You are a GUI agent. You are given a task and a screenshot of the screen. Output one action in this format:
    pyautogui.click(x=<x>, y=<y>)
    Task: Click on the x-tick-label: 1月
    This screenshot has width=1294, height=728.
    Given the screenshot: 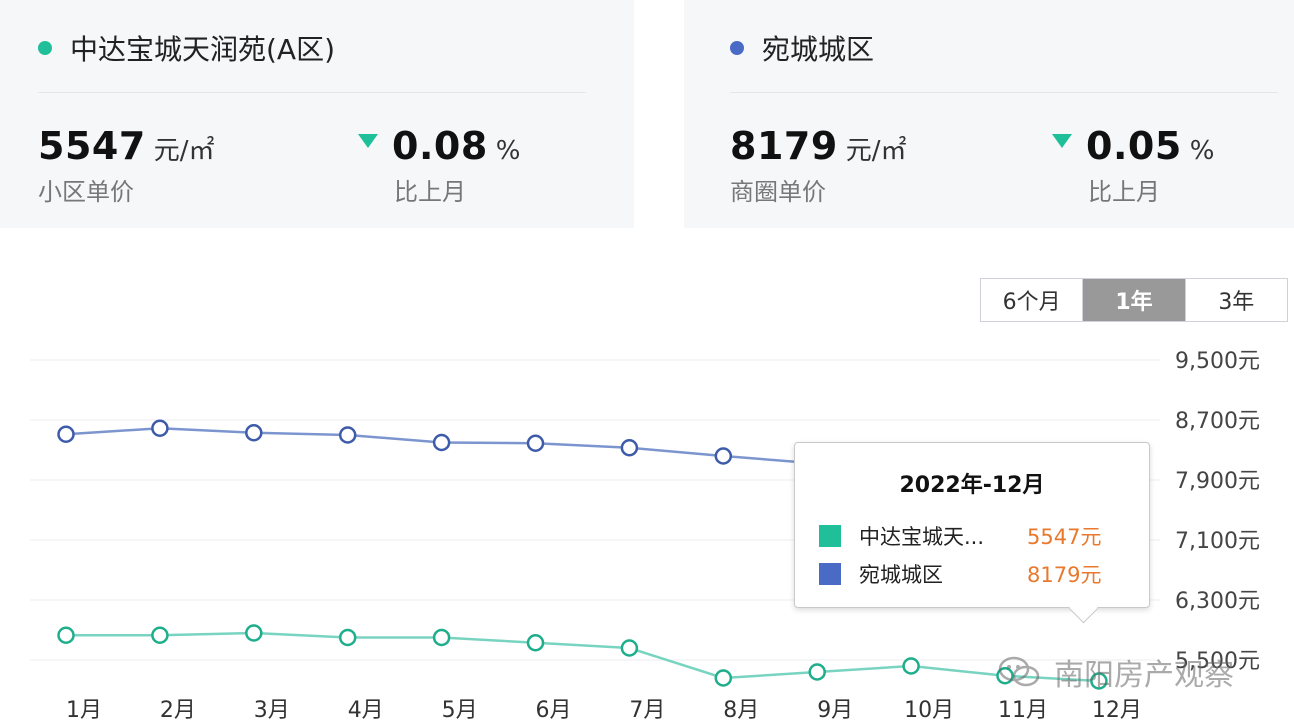 What is the action you would take?
    pyautogui.click(x=84, y=710)
    